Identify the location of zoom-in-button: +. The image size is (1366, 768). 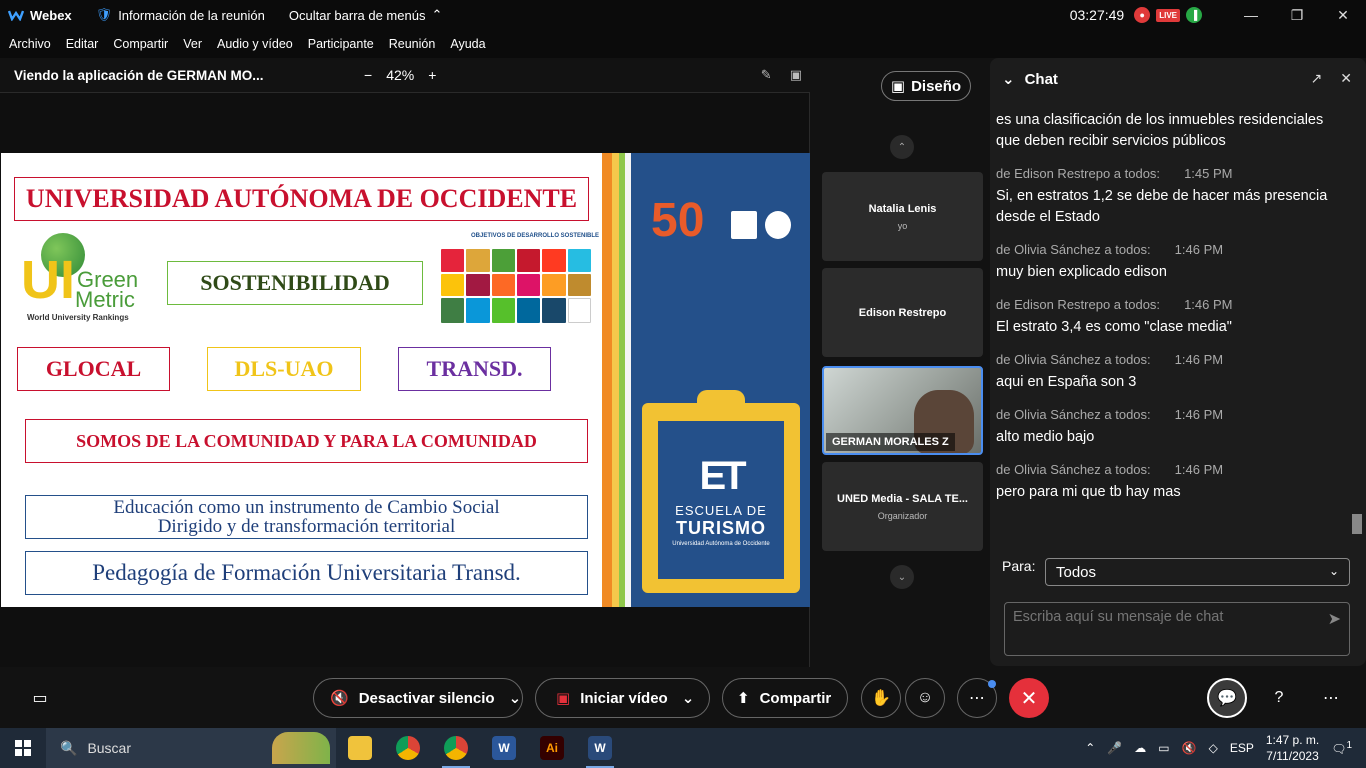
(432, 75).